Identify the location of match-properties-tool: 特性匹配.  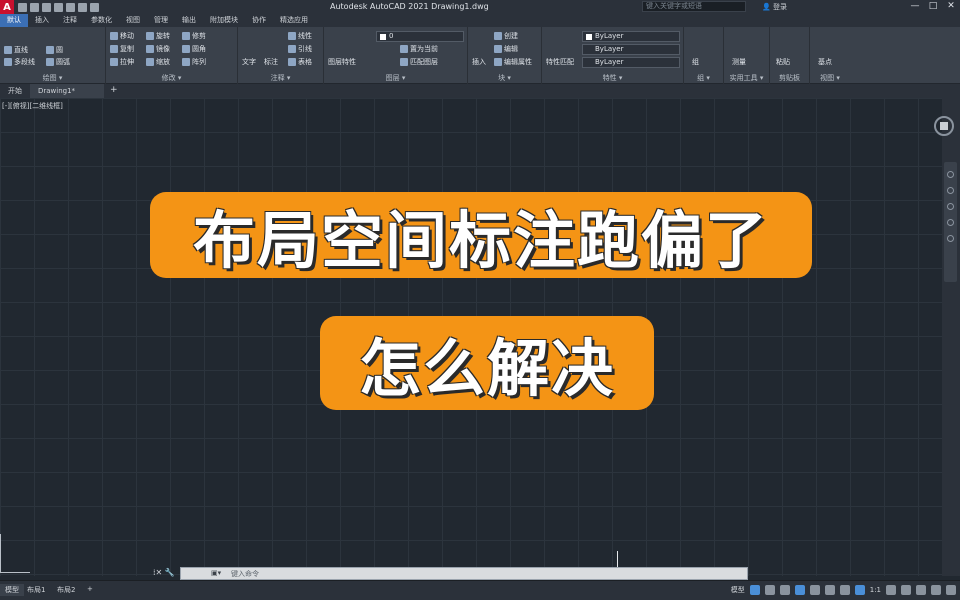
(560, 62).